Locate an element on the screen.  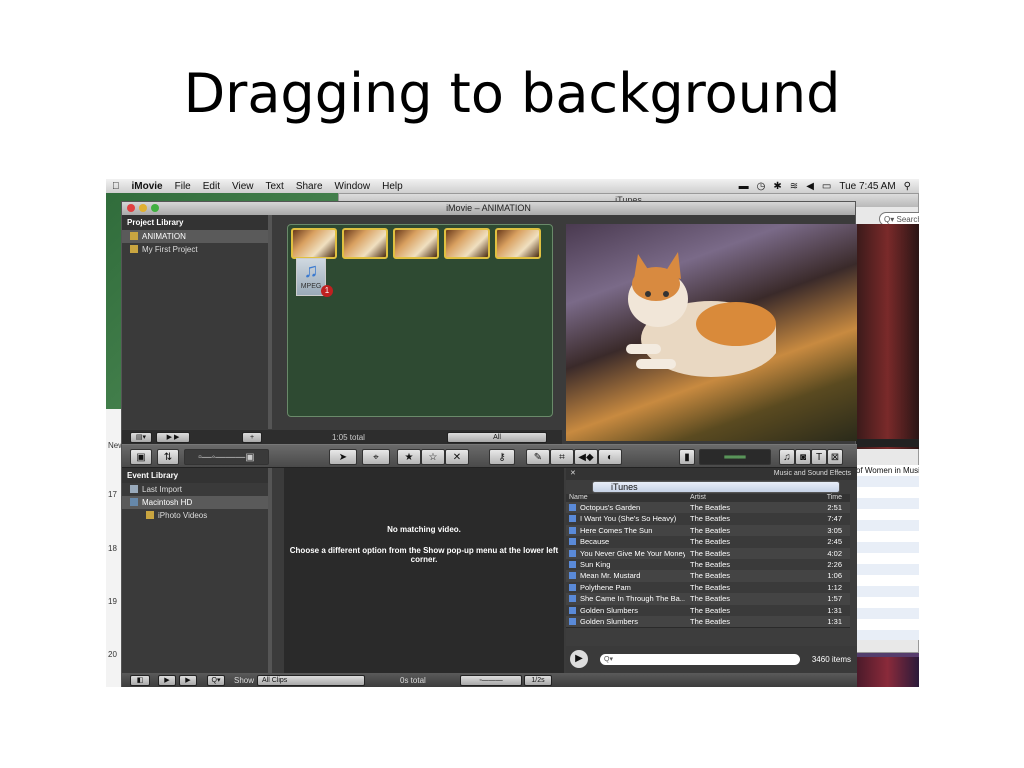
track-time: 3:05 is located at coordinates (834, 530).